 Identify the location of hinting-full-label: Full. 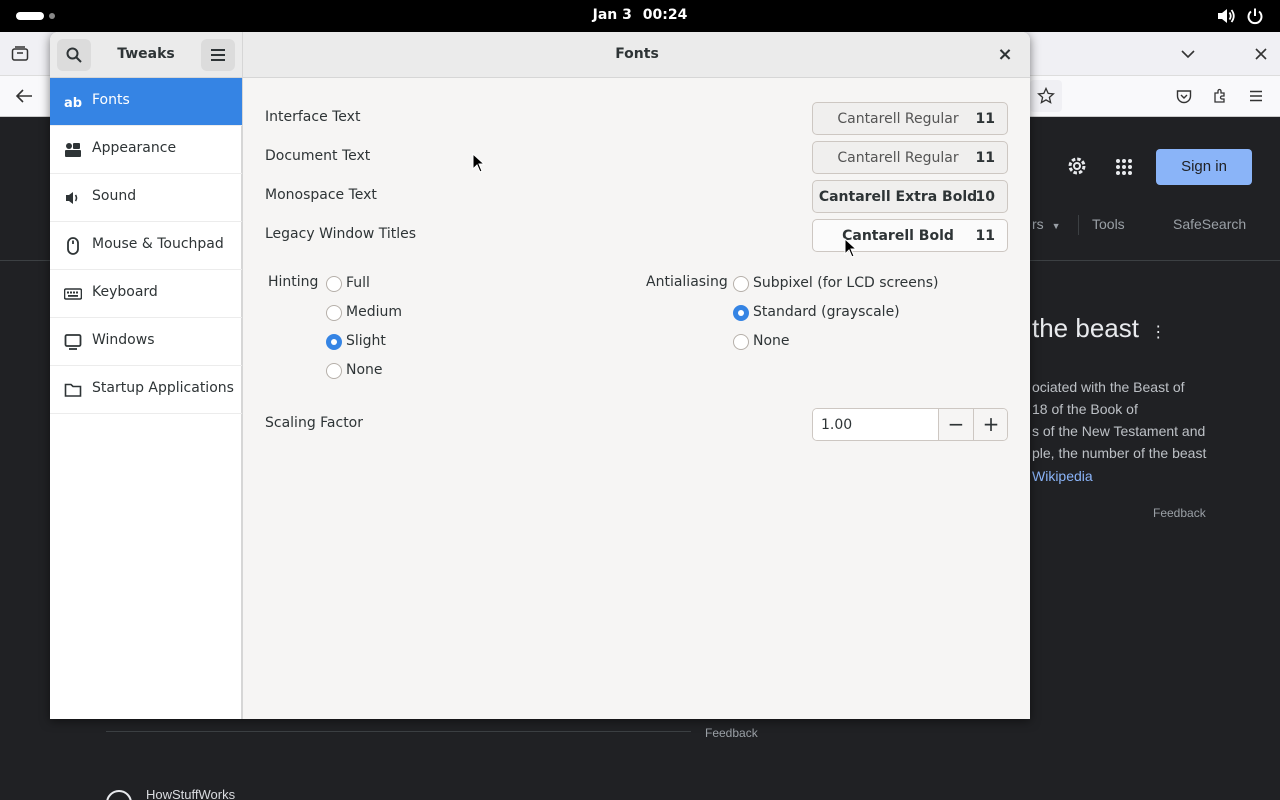
(358, 283).